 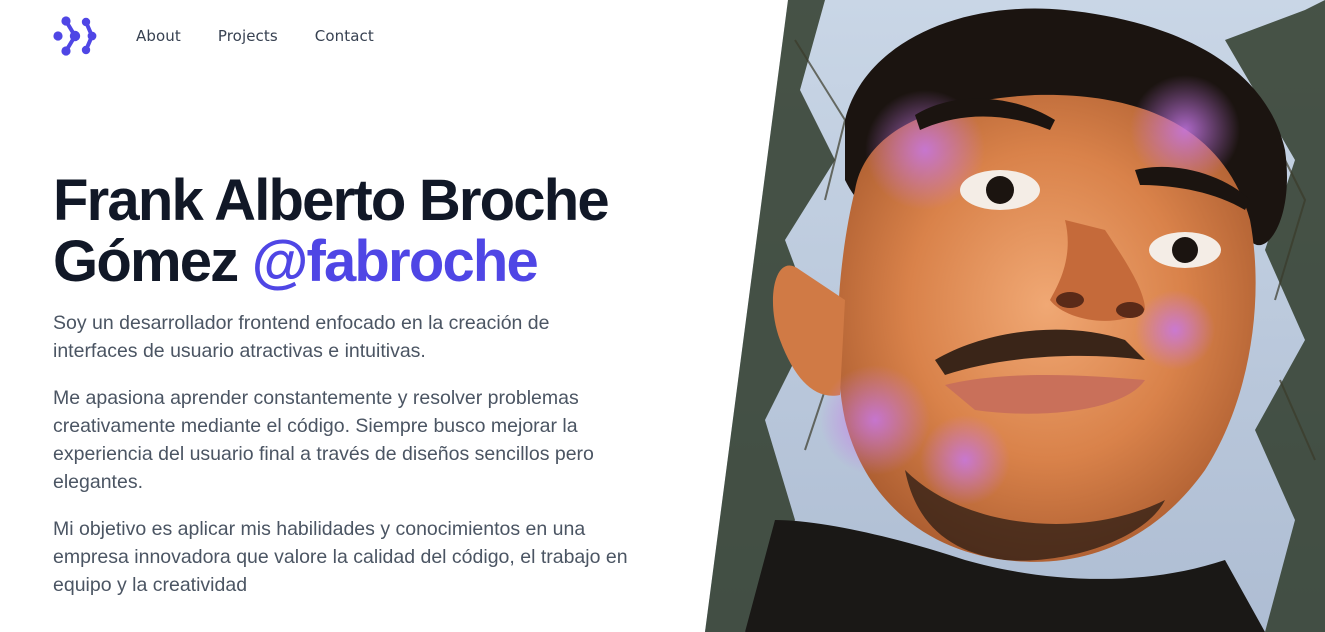 What do you see at coordinates (331, 200) in the screenshot?
I see `hero-title-line1: Frank Alberto Broche` at bounding box center [331, 200].